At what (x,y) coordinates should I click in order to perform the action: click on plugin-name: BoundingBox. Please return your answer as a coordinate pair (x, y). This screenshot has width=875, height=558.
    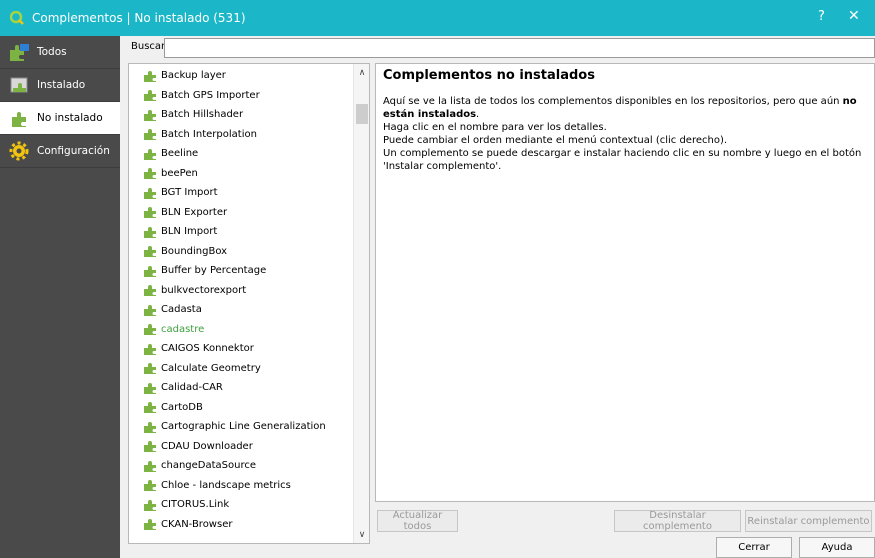
    Looking at the image, I should click on (194, 251).